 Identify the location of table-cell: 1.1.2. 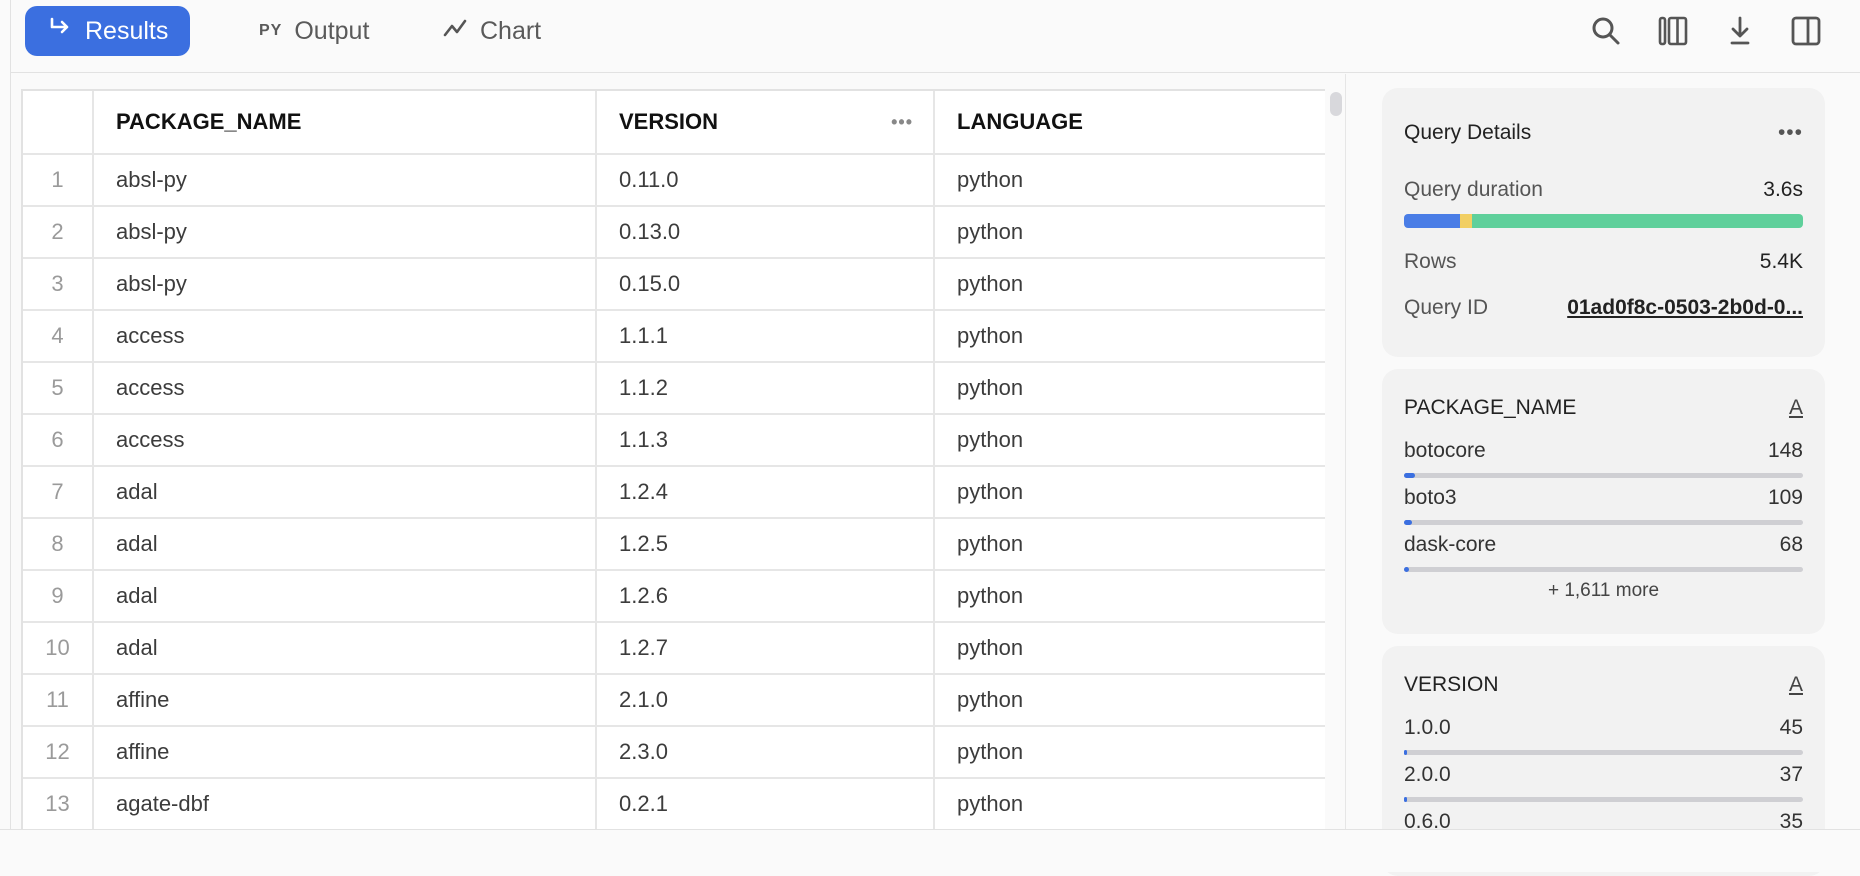
(766, 388).